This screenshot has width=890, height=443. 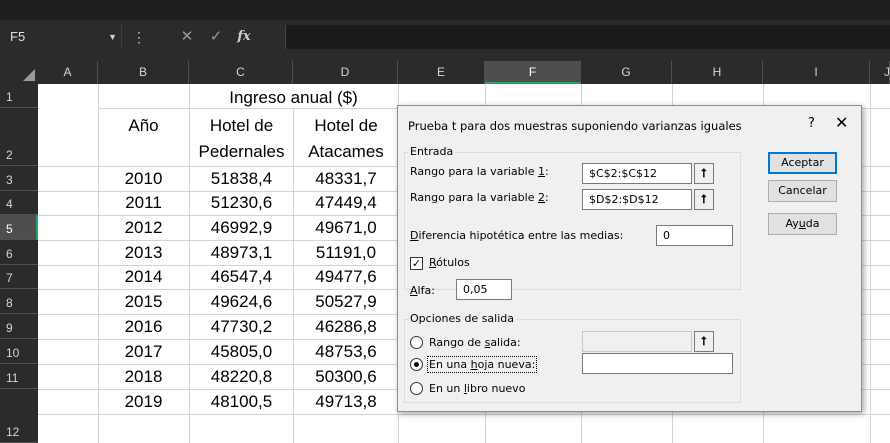 I want to click on labels-checkbox: ✓, so click(x=416, y=263).